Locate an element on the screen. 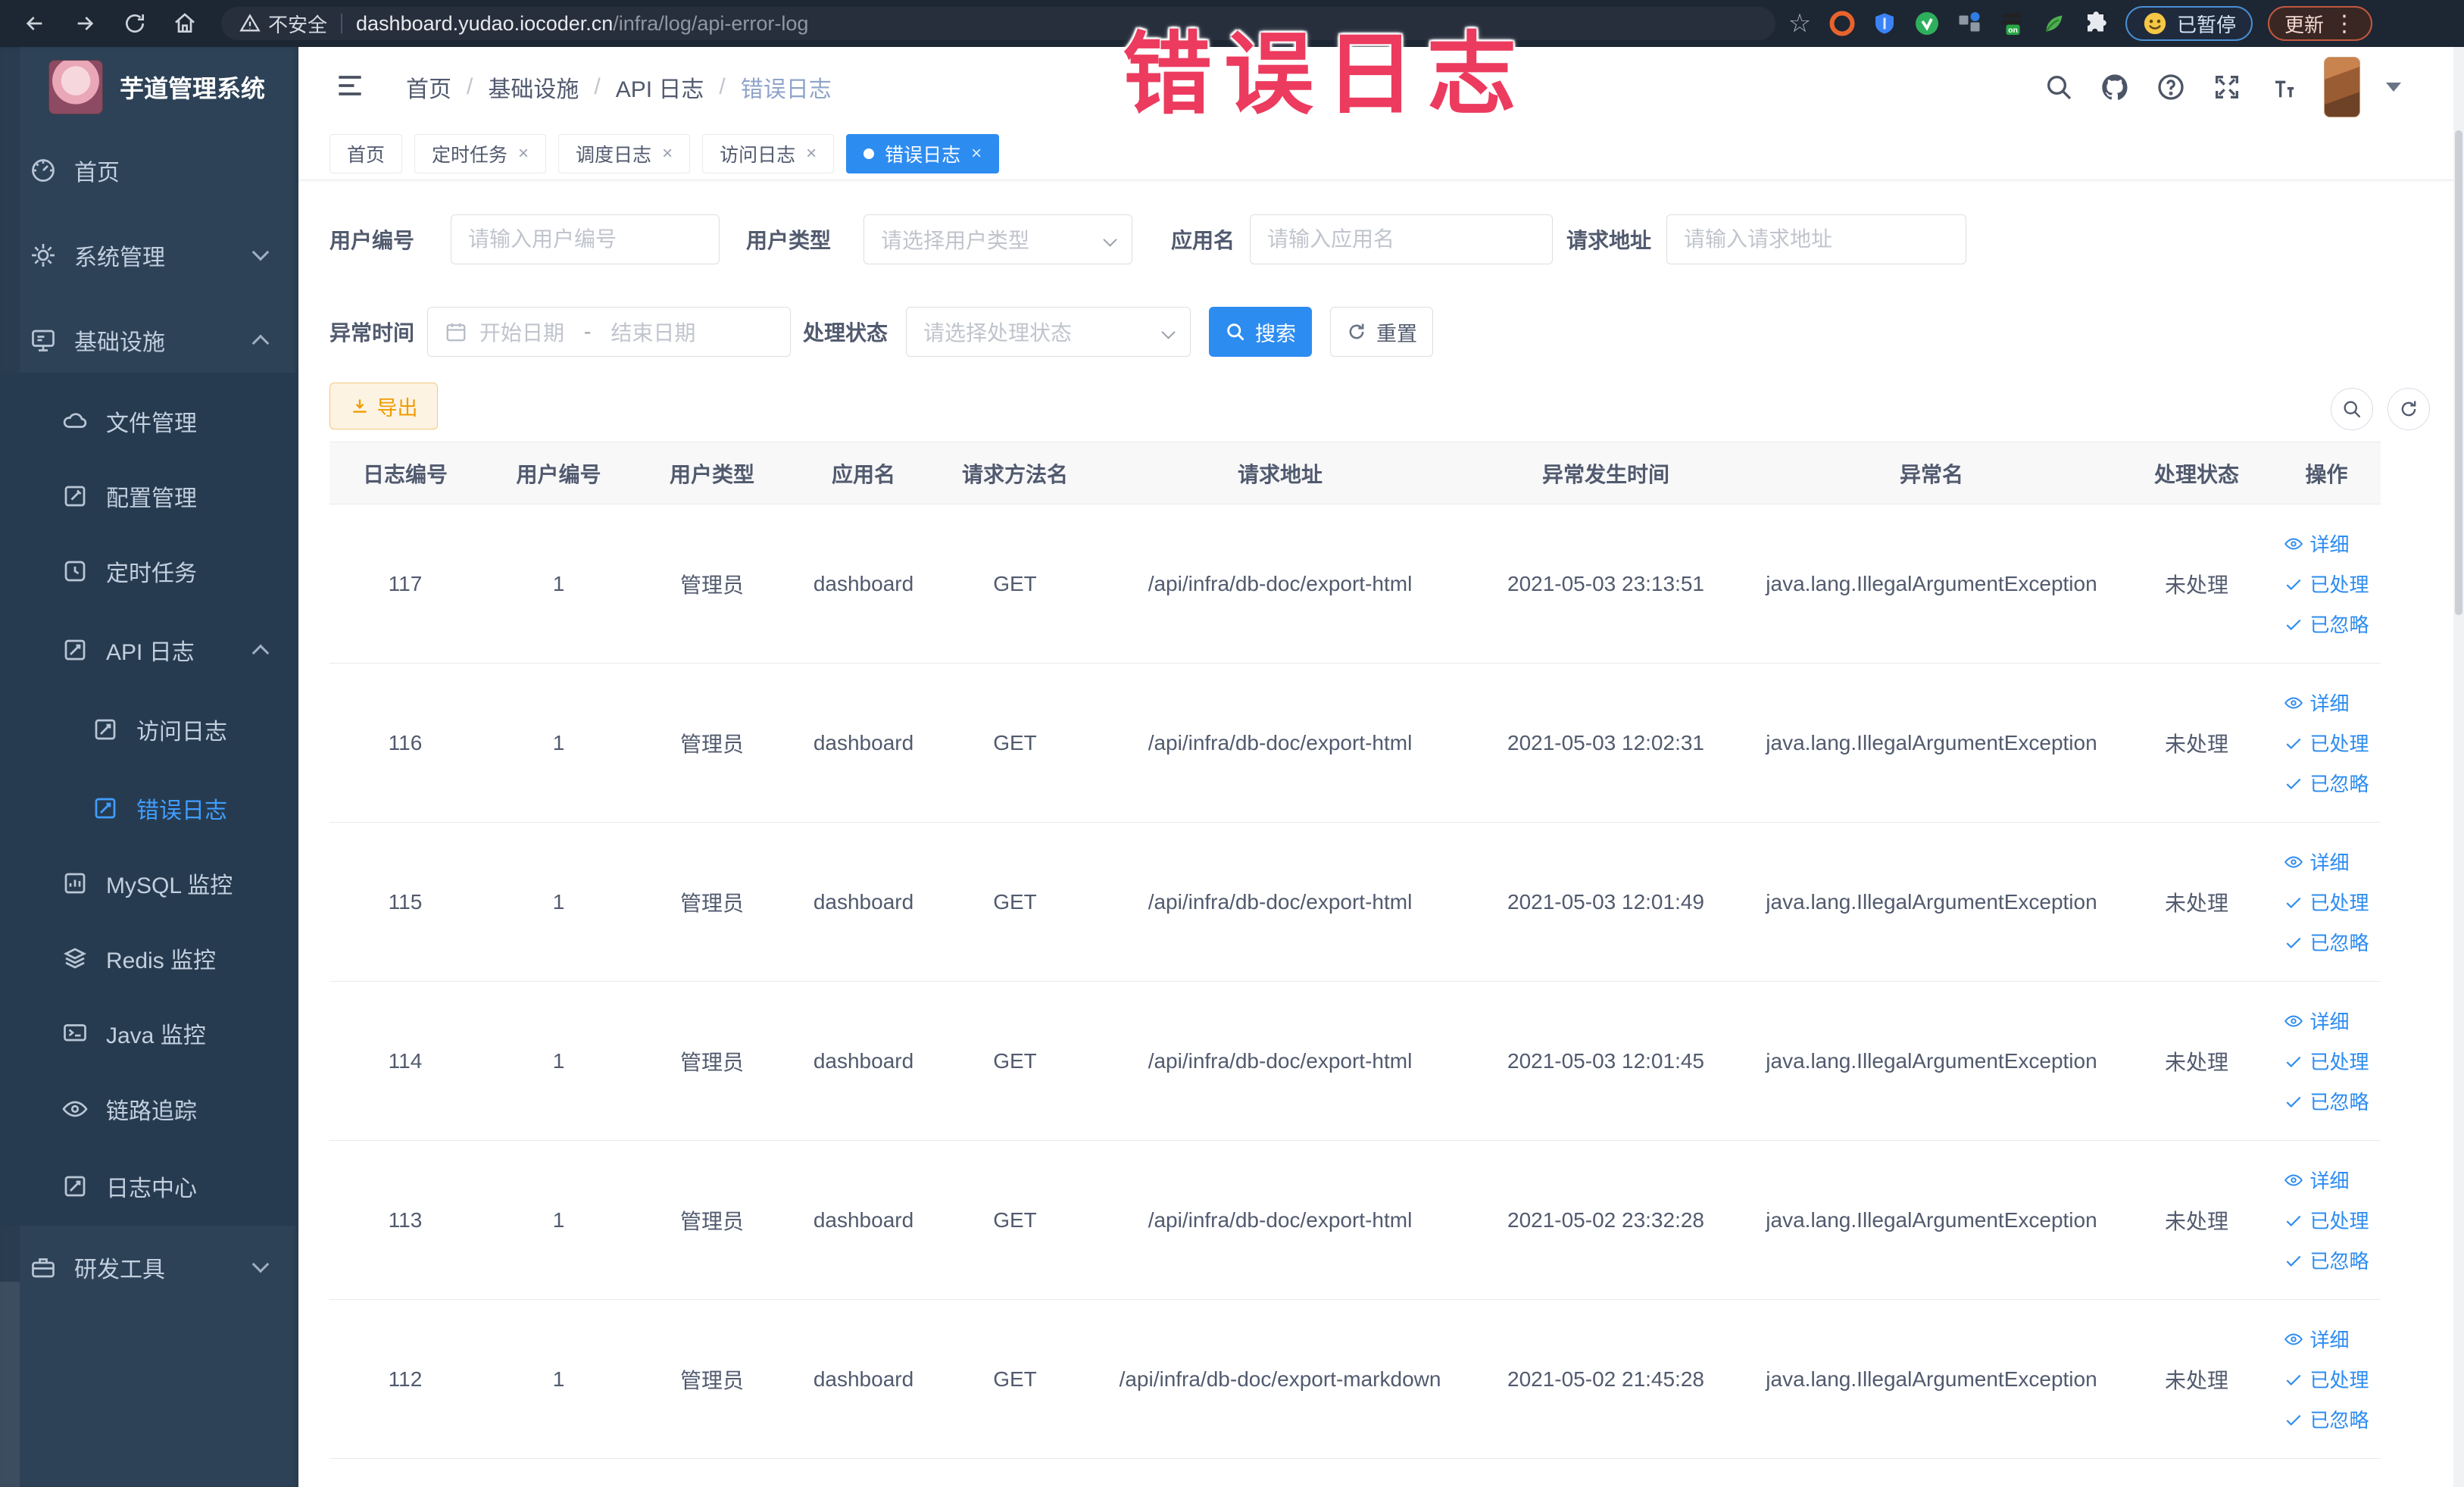  avatar is located at coordinates (2342, 87).